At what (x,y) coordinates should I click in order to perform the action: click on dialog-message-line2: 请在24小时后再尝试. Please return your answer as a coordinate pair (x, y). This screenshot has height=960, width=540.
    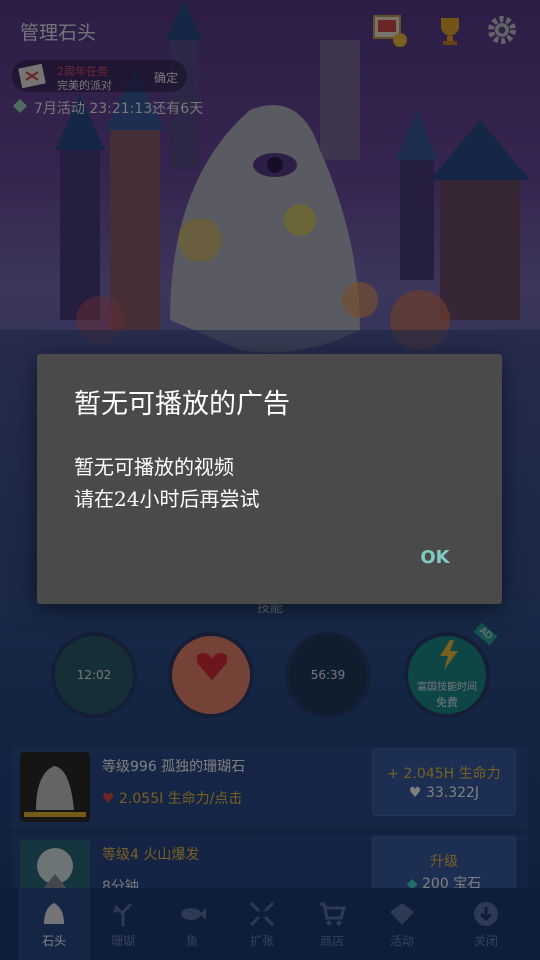
    Looking at the image, I should click on (167, 499).